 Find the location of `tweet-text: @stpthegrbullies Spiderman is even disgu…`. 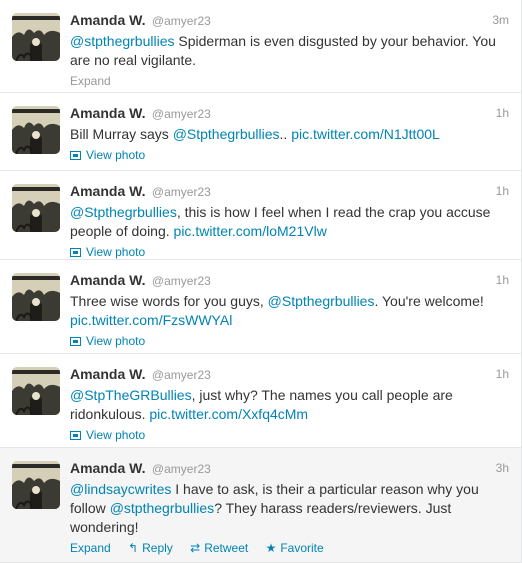

tweet-text: @stpthegrbullies Spiderman is even disgu… is located at coordinates (289, 51).